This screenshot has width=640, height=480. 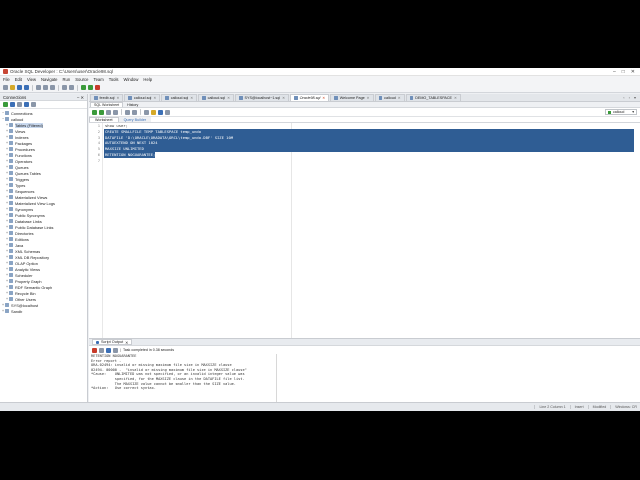 What do you see at coordinates (77, 87) in the screenshot?
I see `toolbar-divider` at bounding box center [77, 87].